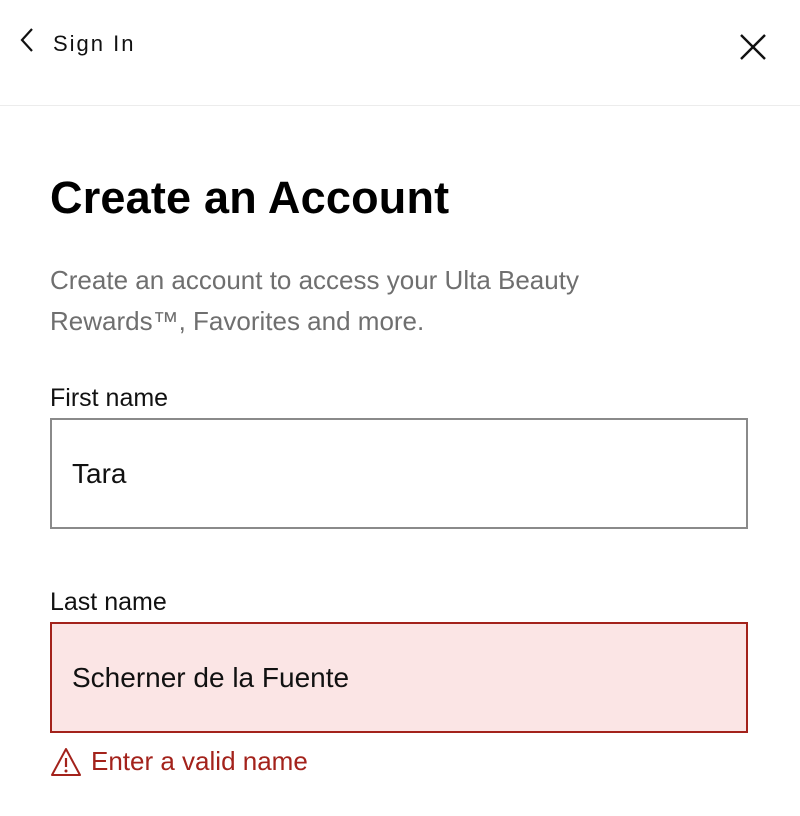  I want to click on last-name-error-message: Enter a valid name, so click(179, 761).